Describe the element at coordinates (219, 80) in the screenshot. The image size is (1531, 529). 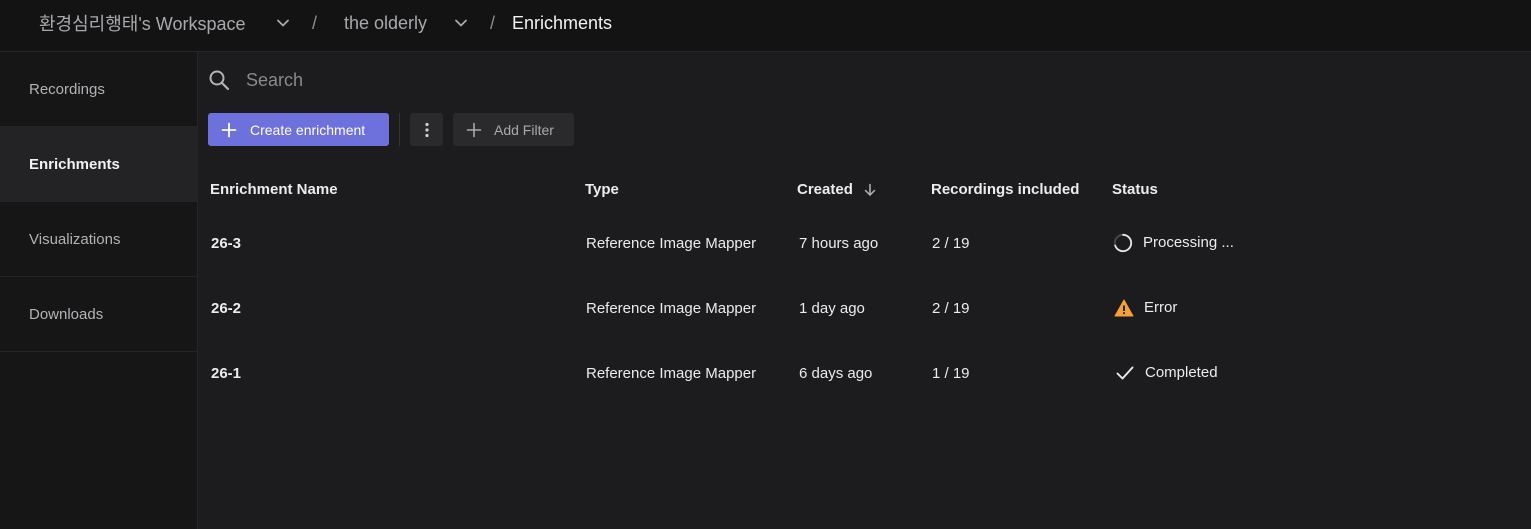
I see `search-icon` at that location.